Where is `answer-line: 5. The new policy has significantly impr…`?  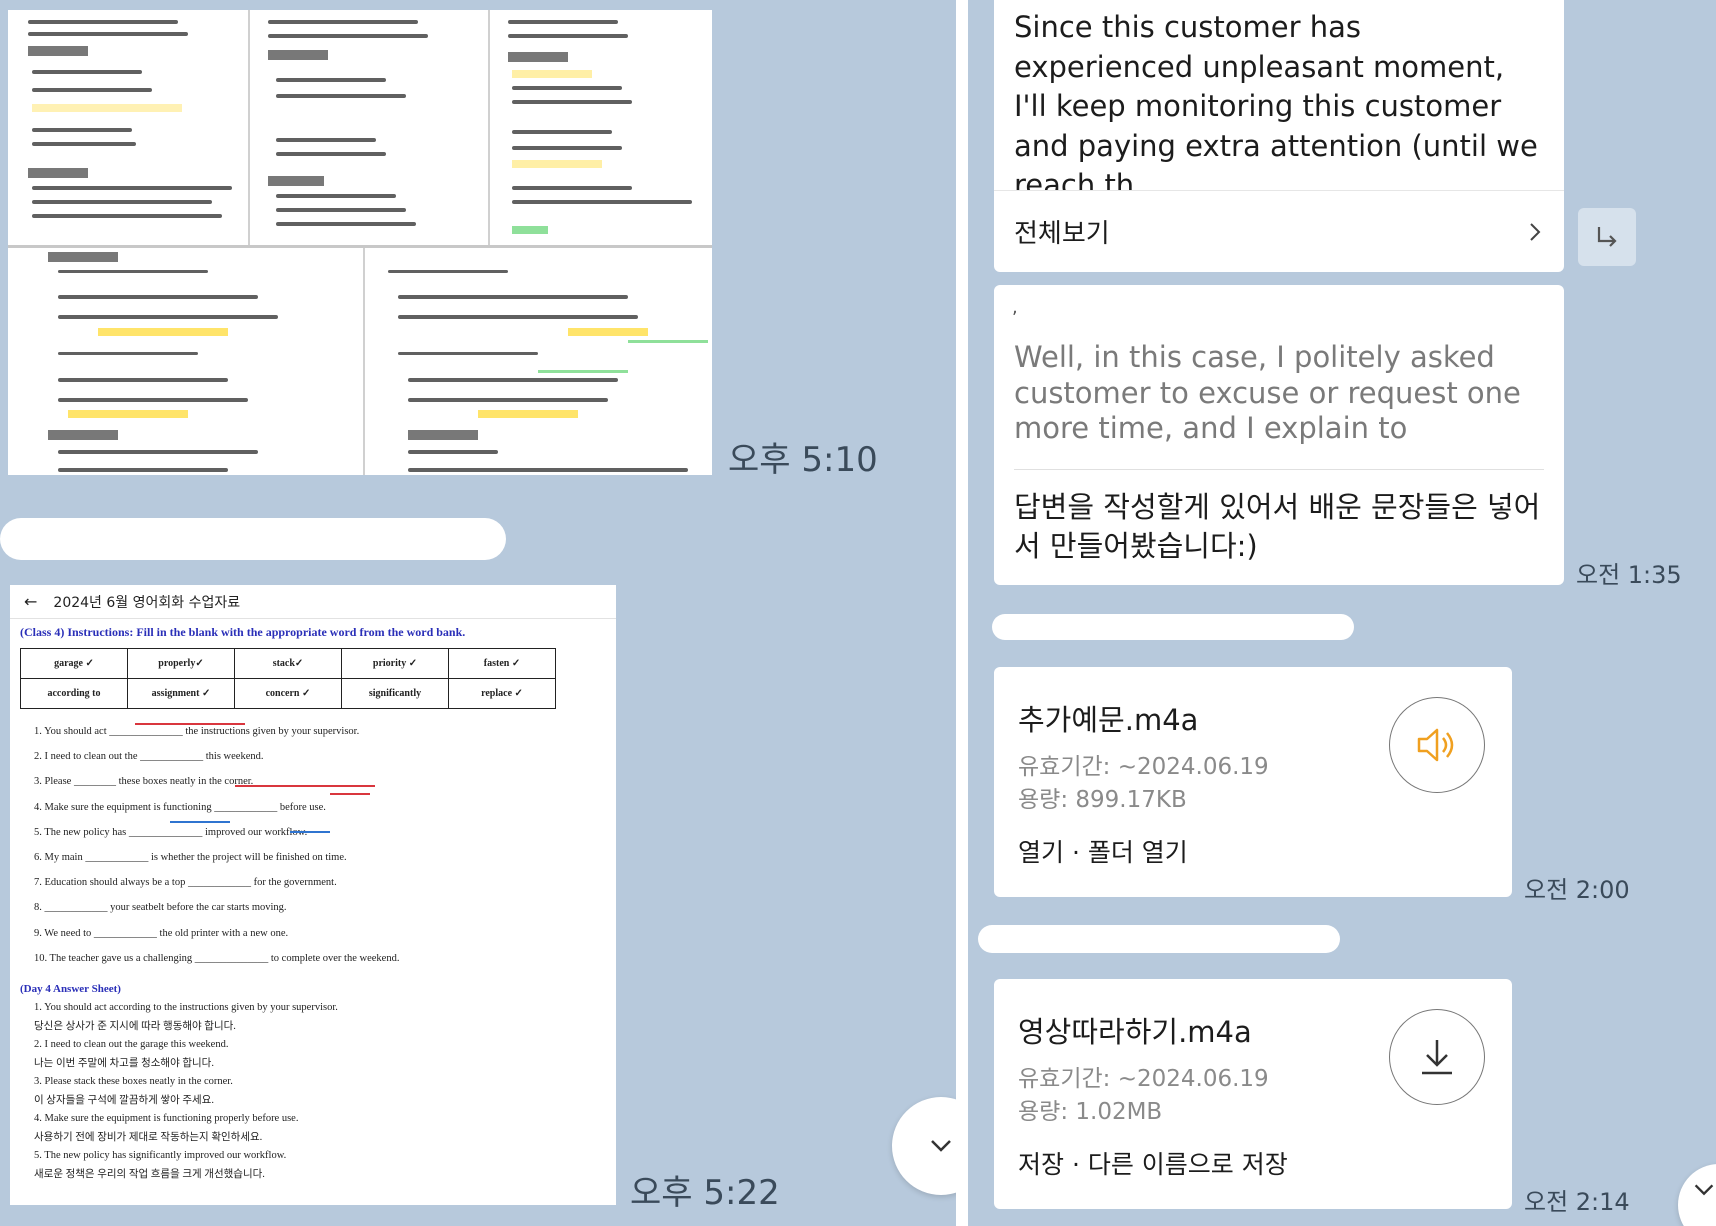
answer-line: 5. The new policy has significantly impr… is located at coordinates (160, 1156).